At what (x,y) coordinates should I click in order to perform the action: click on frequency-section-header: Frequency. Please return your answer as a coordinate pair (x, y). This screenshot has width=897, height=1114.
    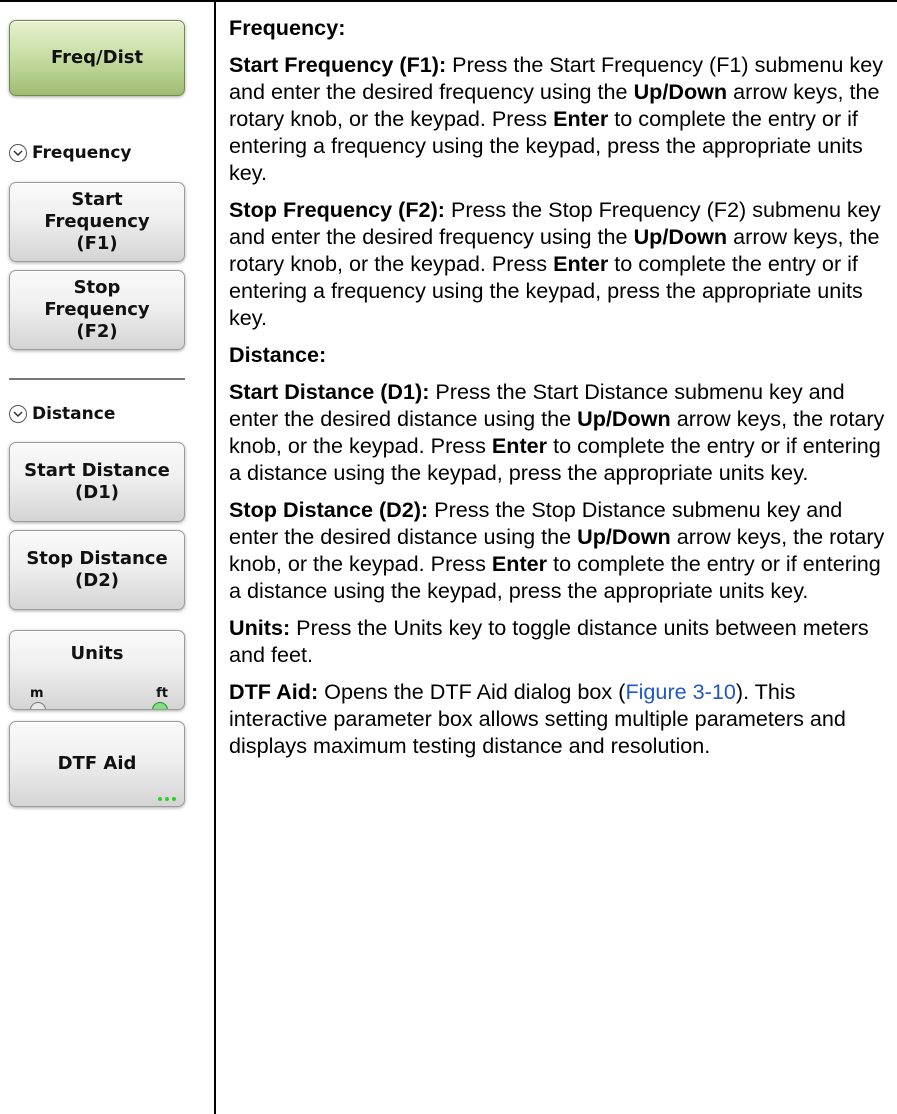
    Looking at the image, I should click on (70, 153).